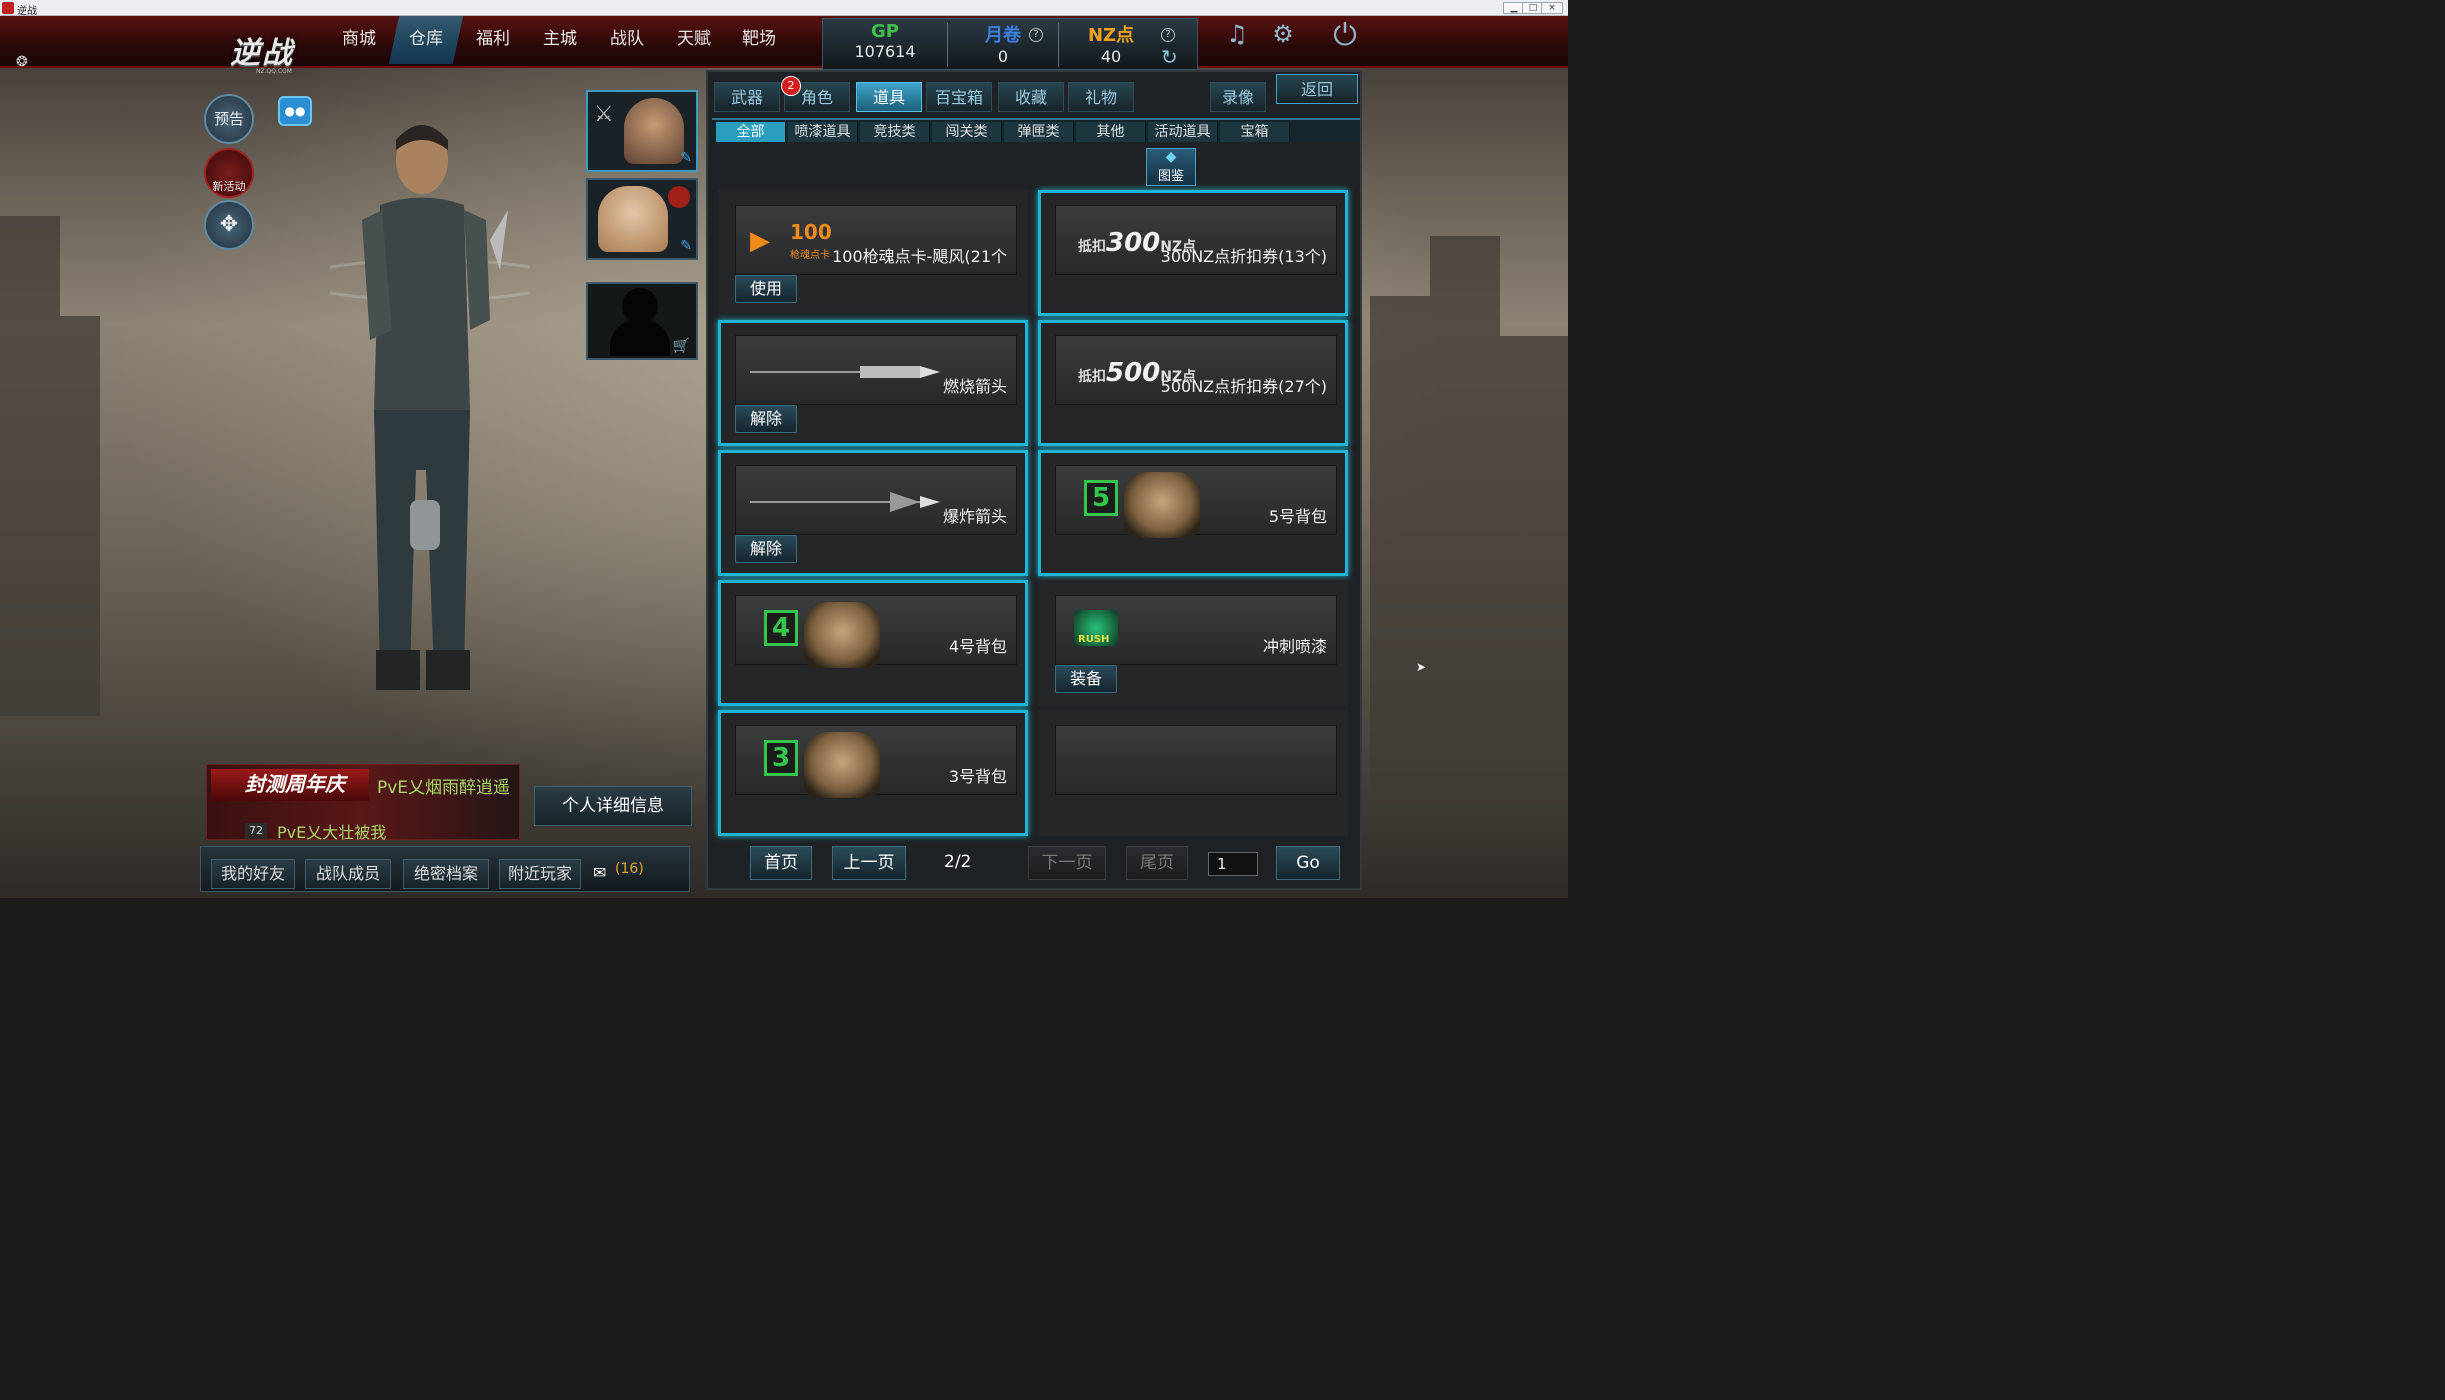  I want to click on qq-logo-icon: ❂, so click(22, 62).